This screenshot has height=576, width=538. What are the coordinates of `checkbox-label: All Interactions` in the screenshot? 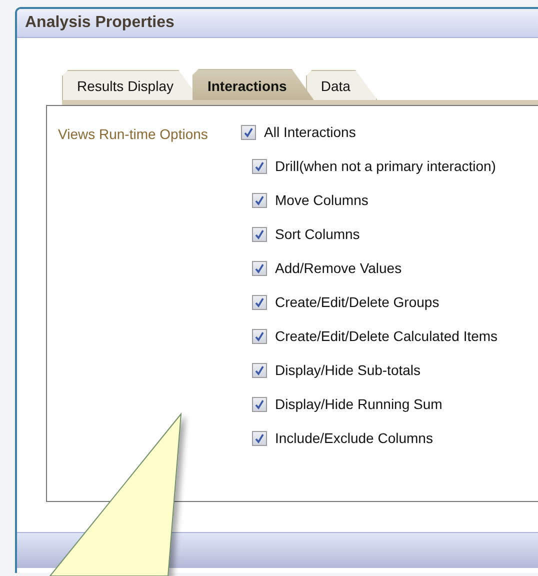 It's located at (310, 132).